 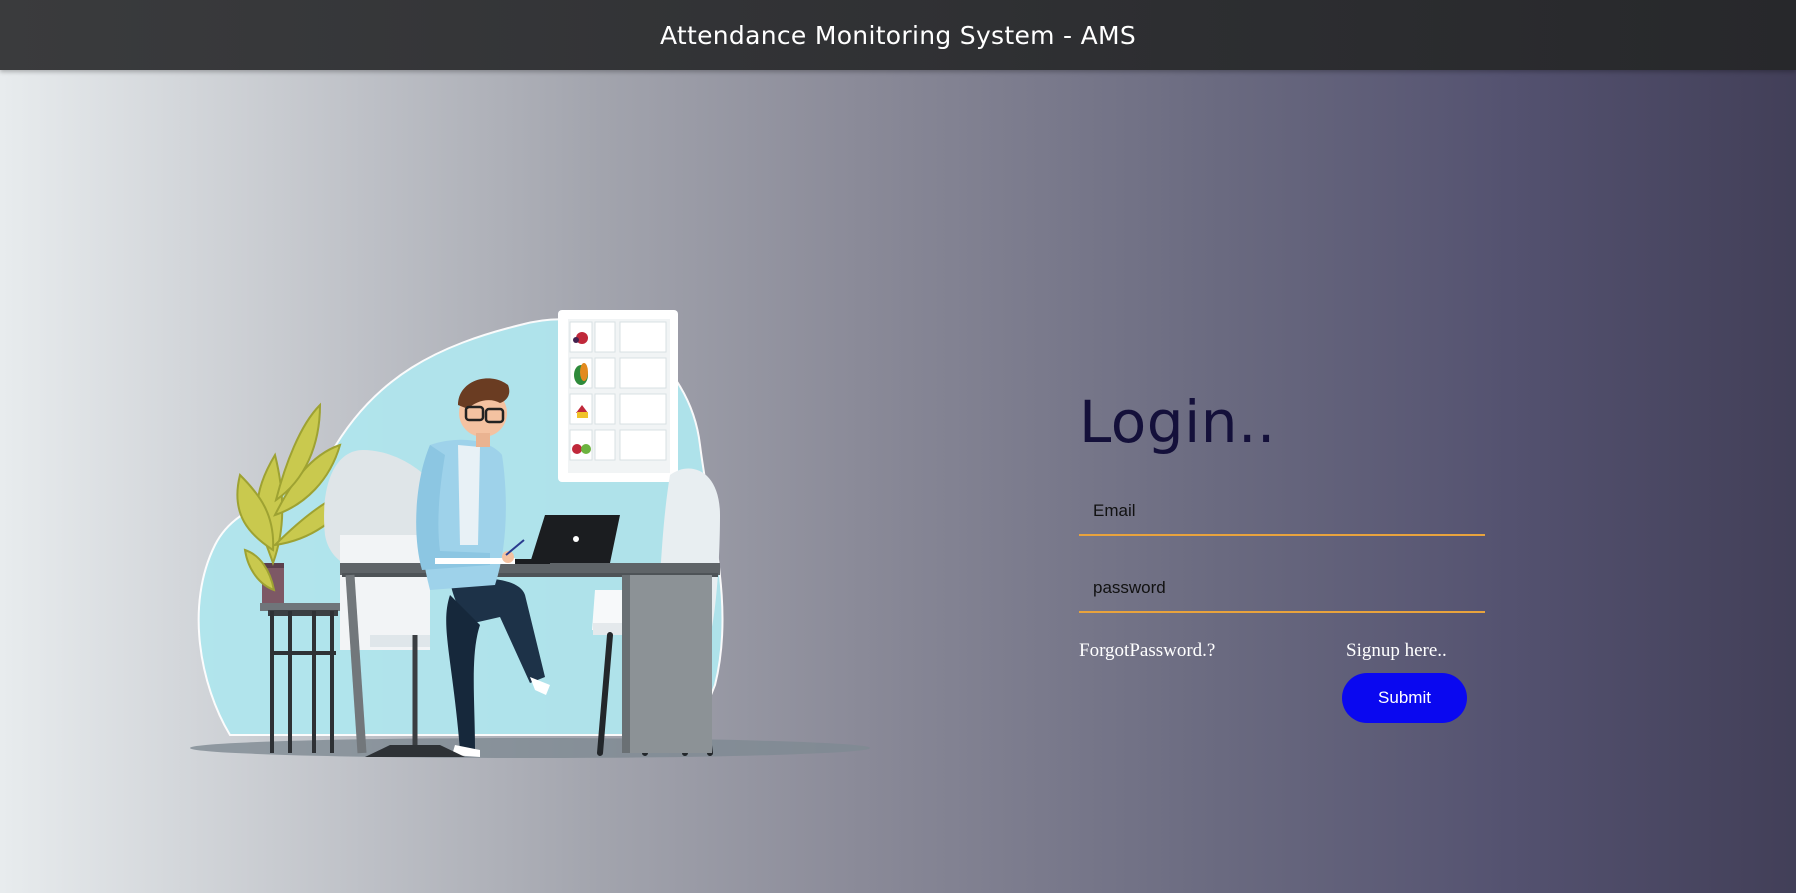 I want to click on top-header: Attendance Monitoring System - AMS, so click(x=898, y=35).